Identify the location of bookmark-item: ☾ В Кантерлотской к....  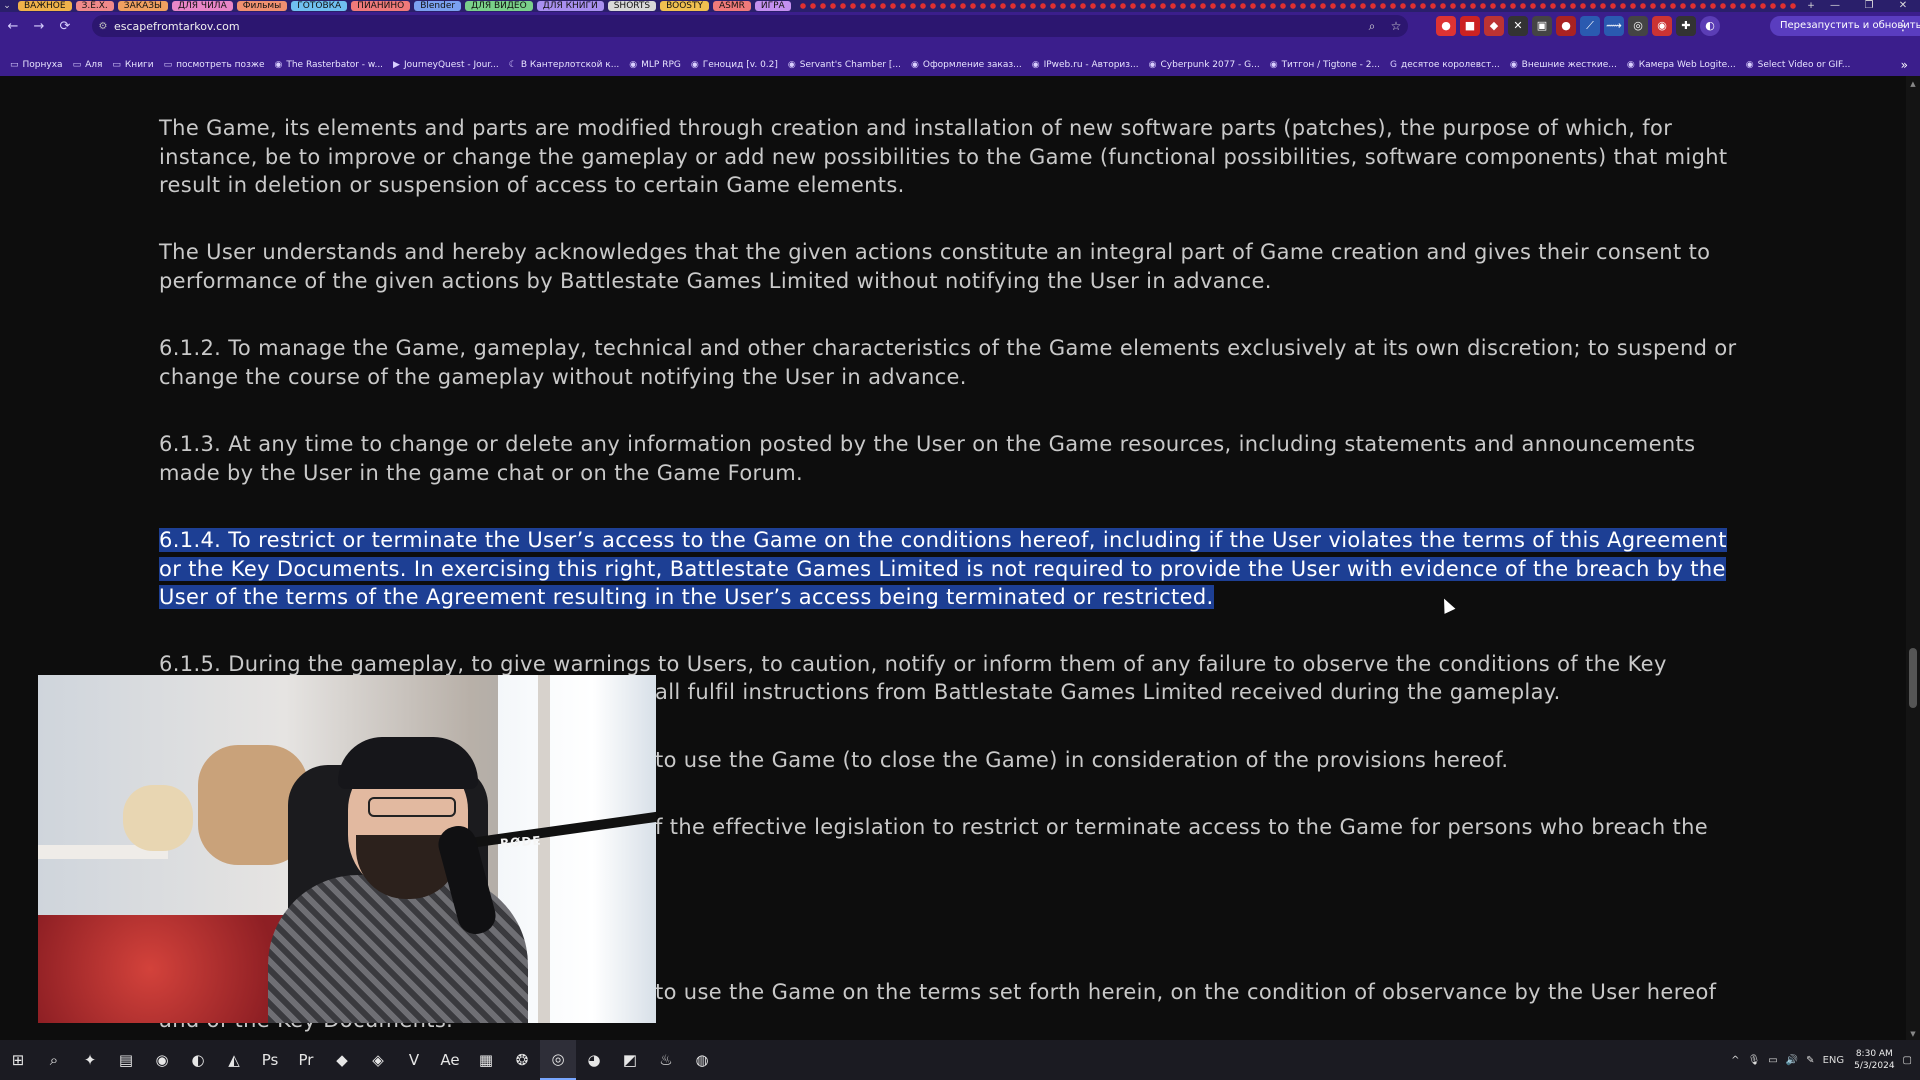
(564, 65).